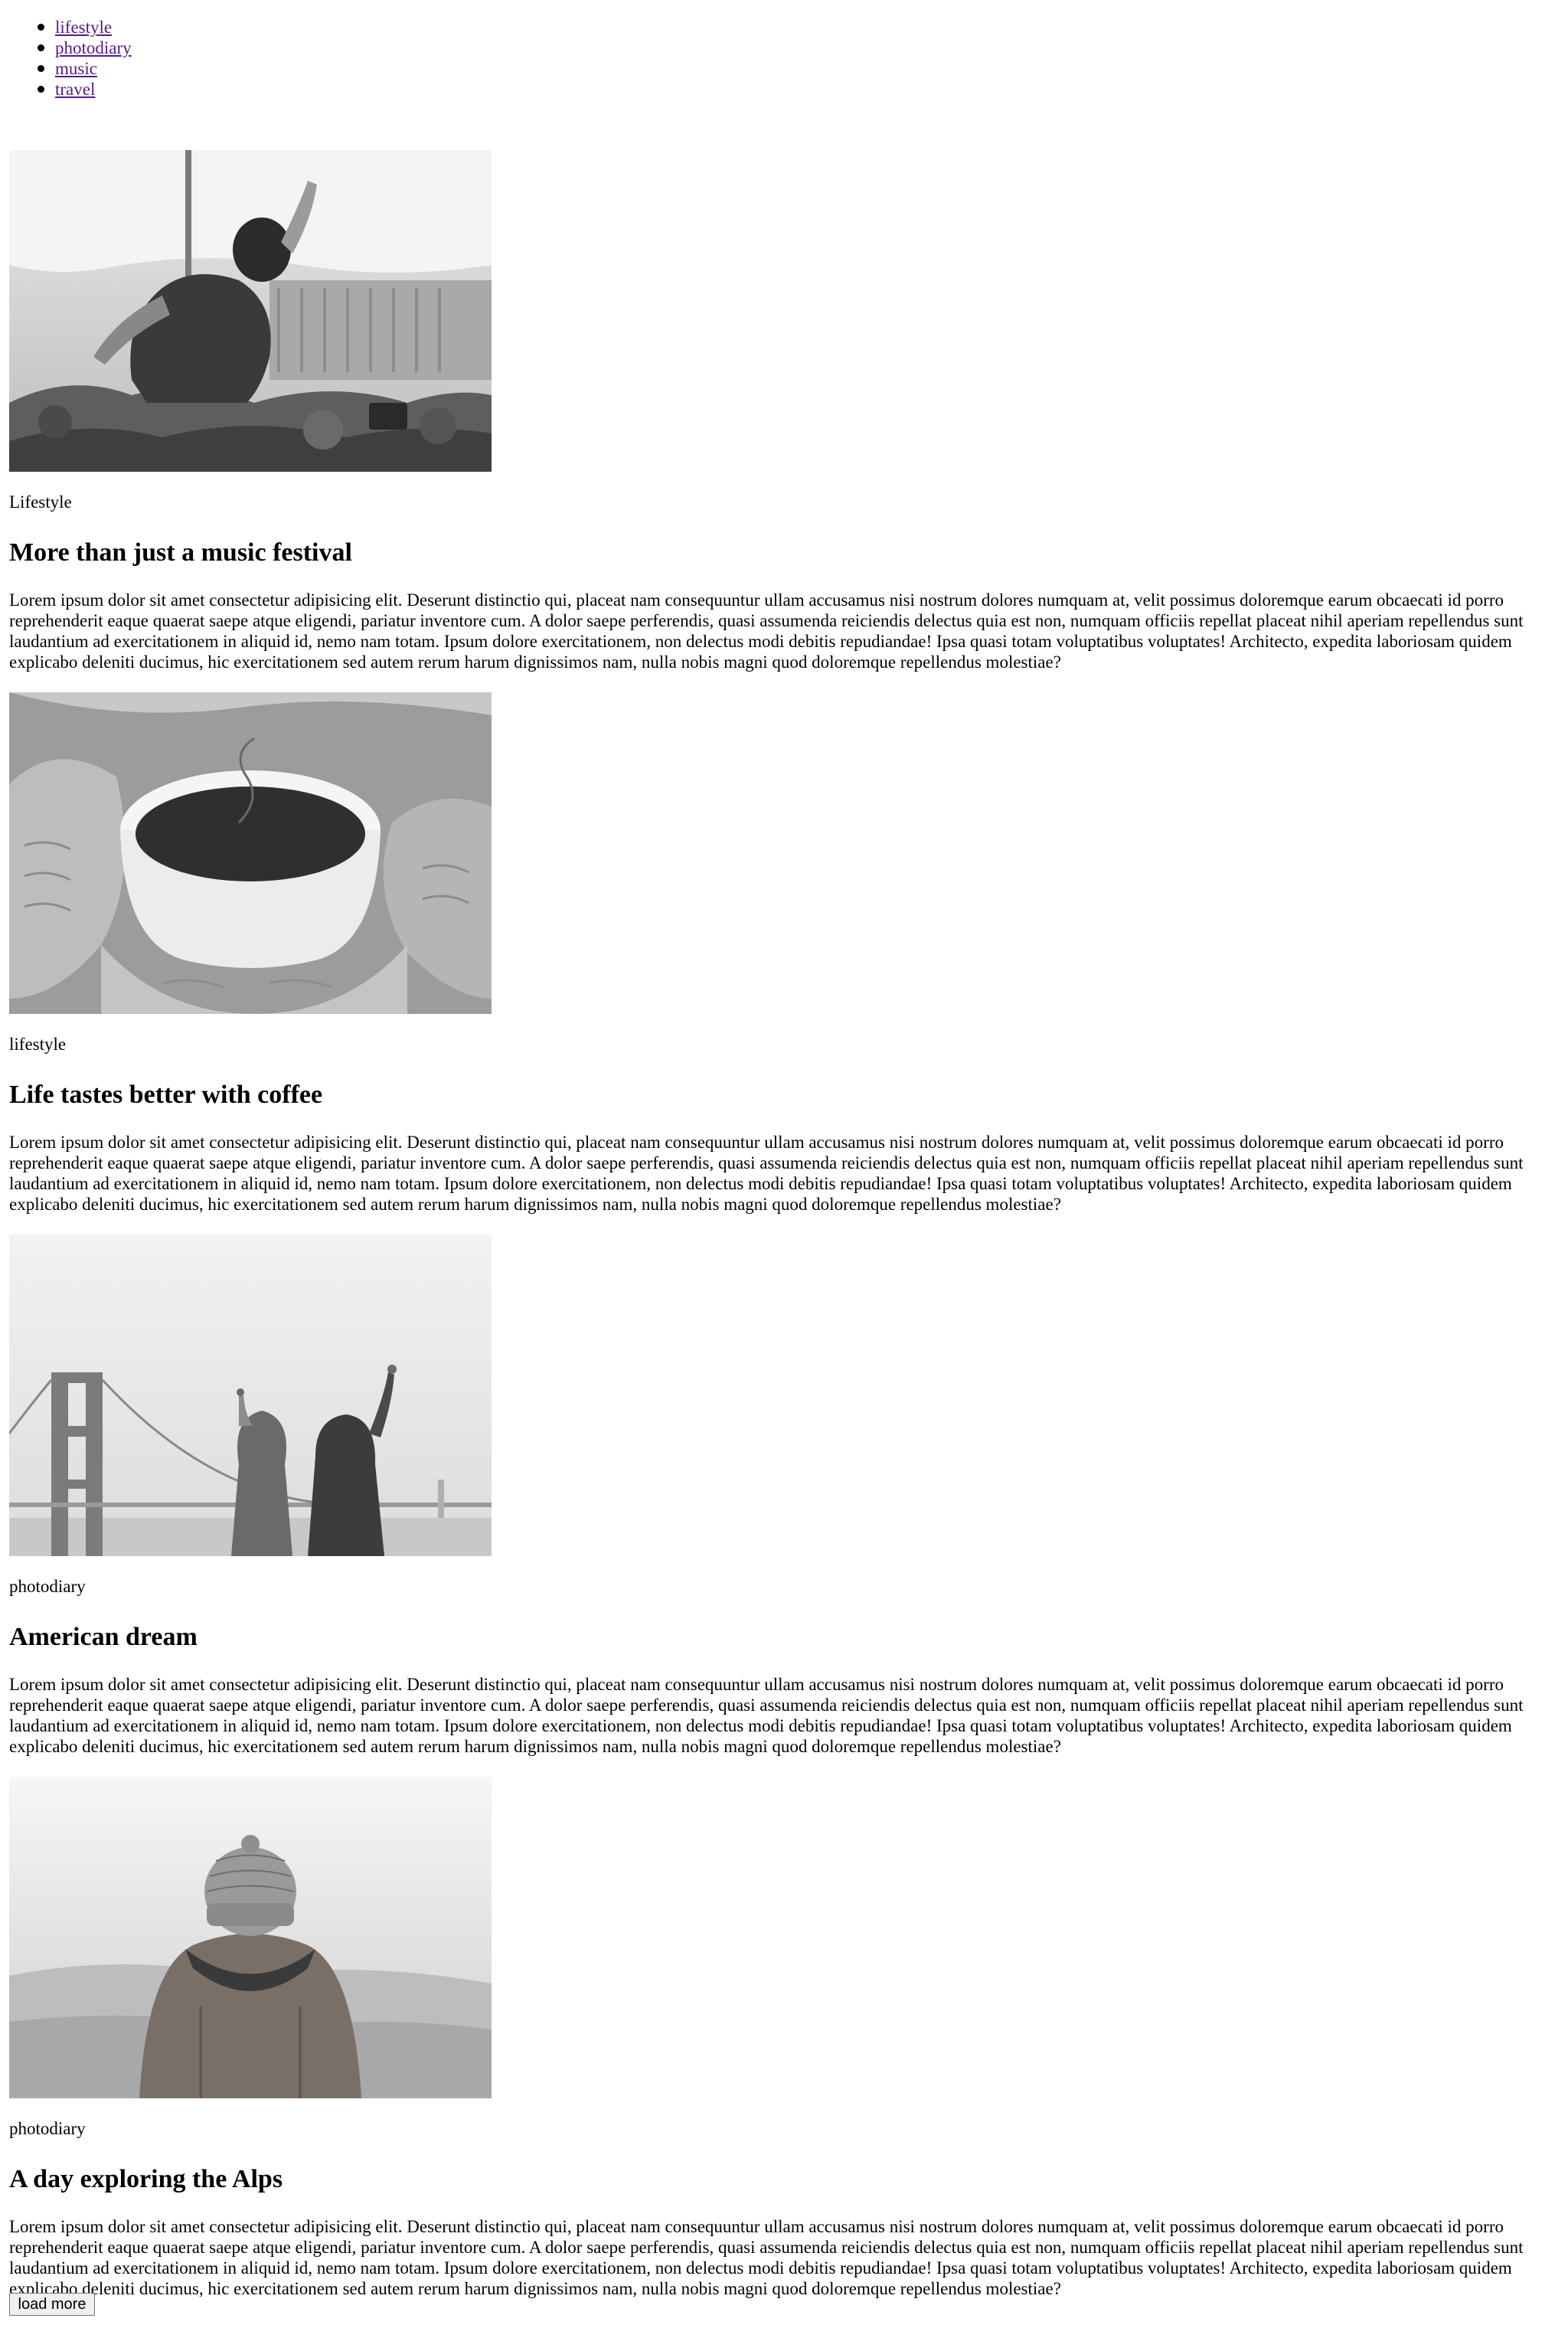 Image resolution: width=1568 pixels, height=2325 pixels. I want to click on nav-link-travel: travel, so click(75, 89).